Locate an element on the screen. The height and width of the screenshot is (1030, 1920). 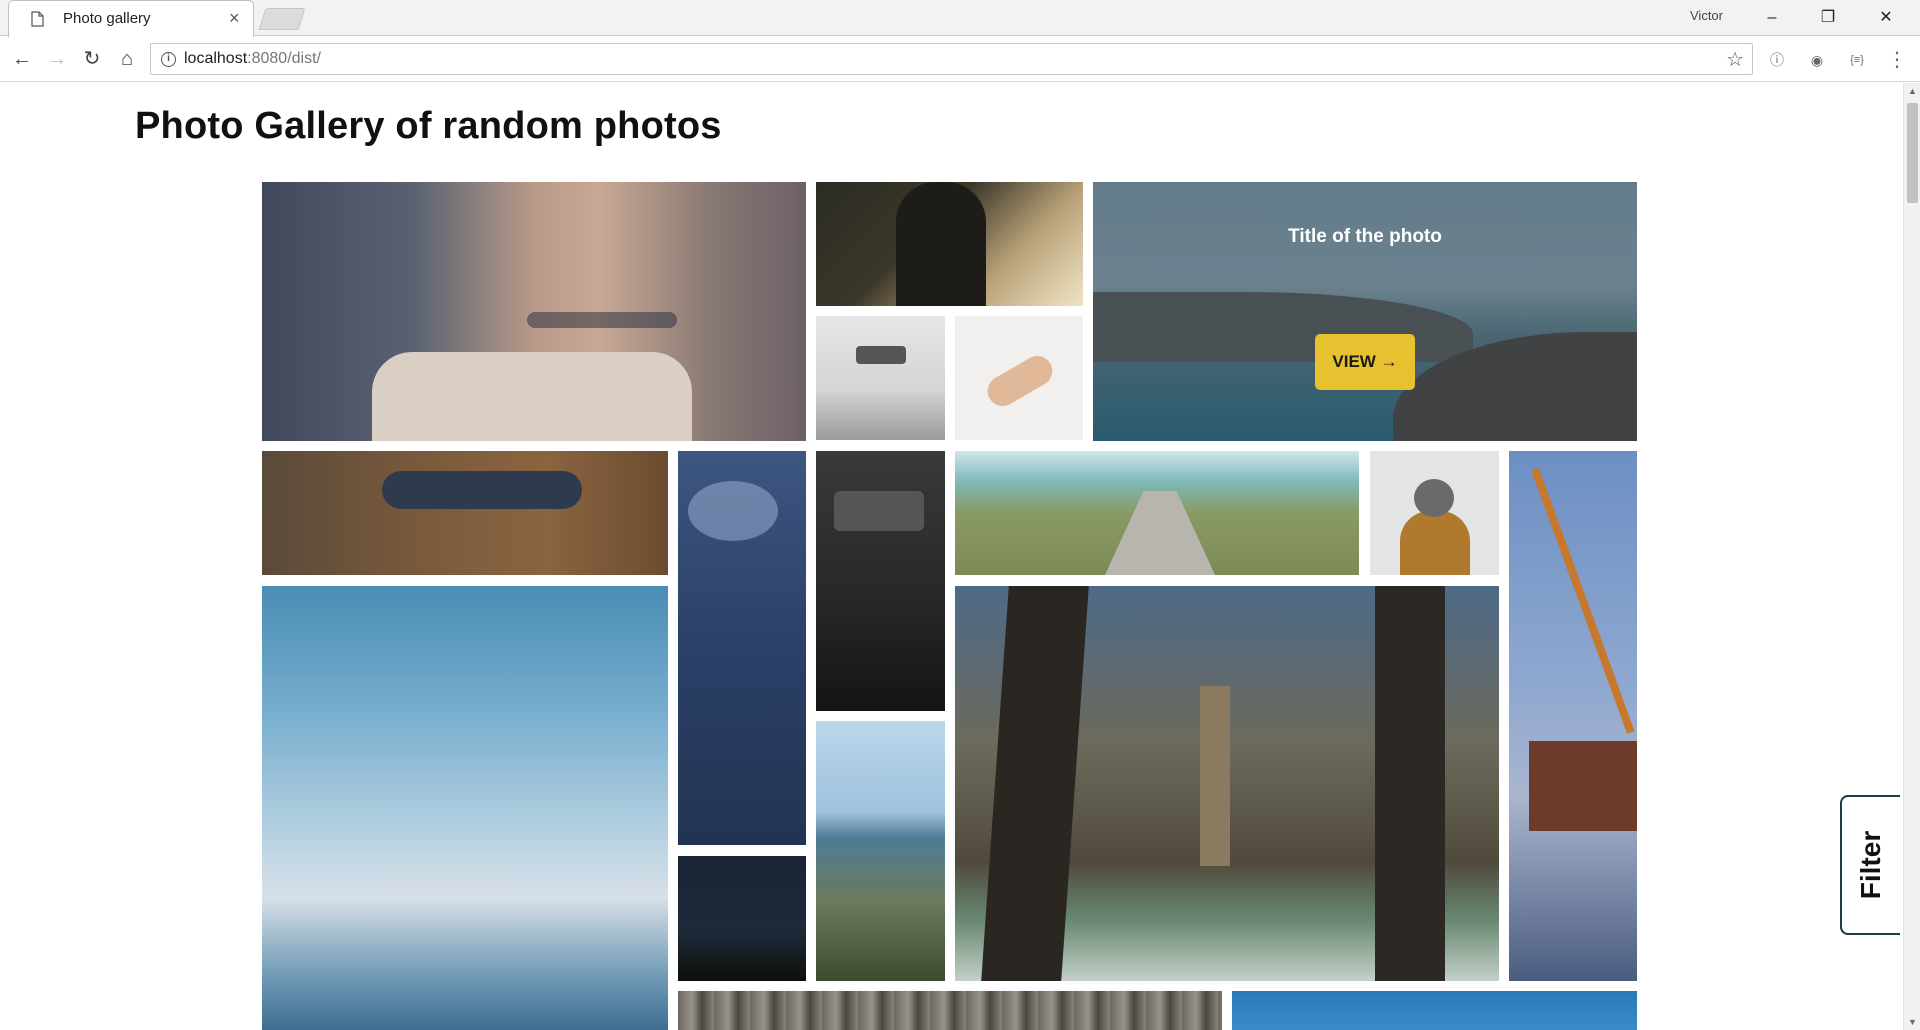
photo-hover-overlay is located at coordinates (1365, 311).